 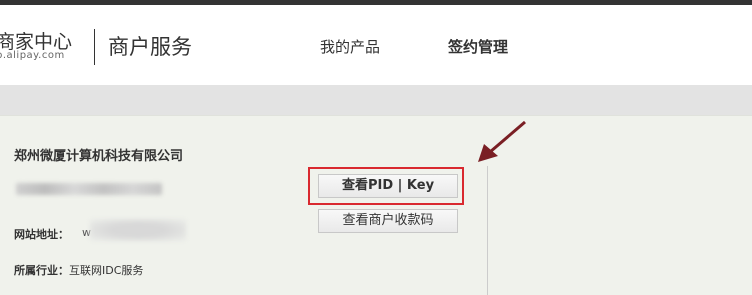 I want to click on nav-contract-management: 签约管理, so click(x=478, y=46).